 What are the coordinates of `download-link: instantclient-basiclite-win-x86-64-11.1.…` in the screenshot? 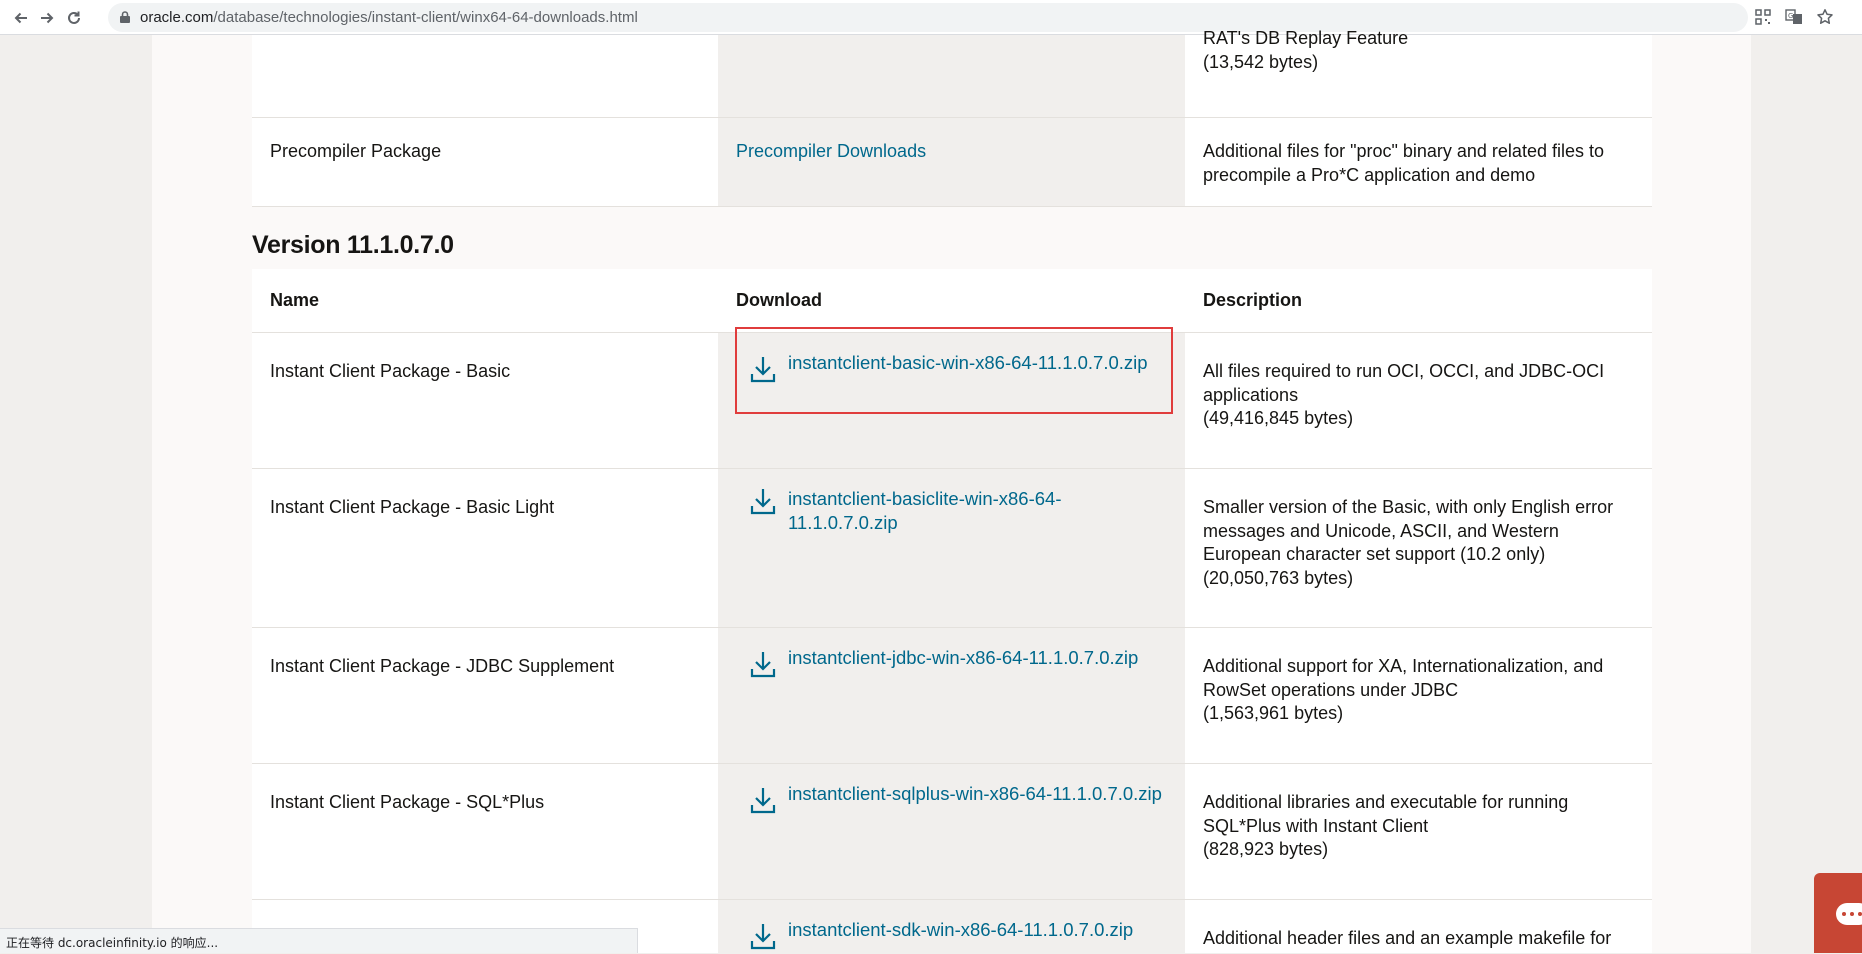 It's located at (933, 510).